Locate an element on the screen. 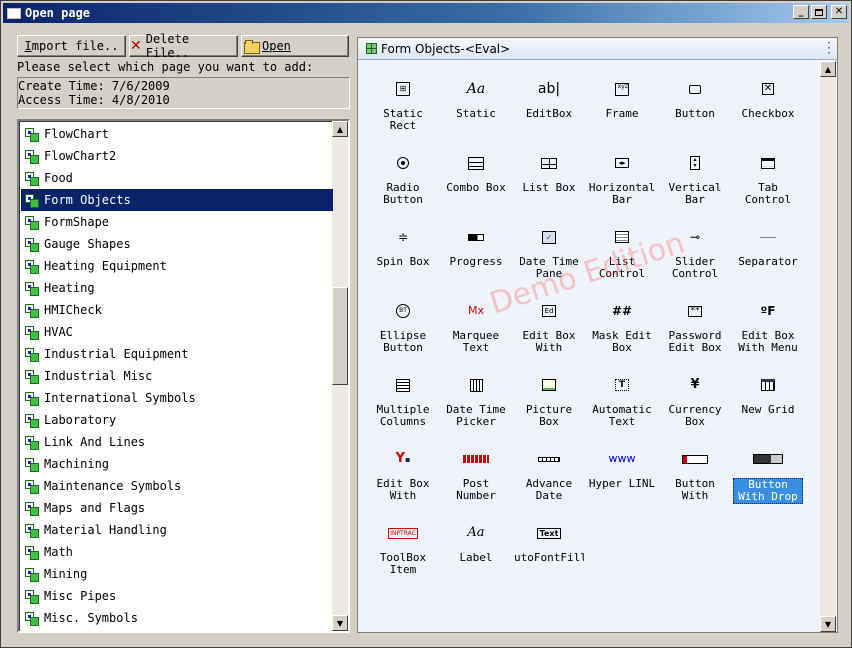  object-tile: Button With is located at coordinates (695, 473).